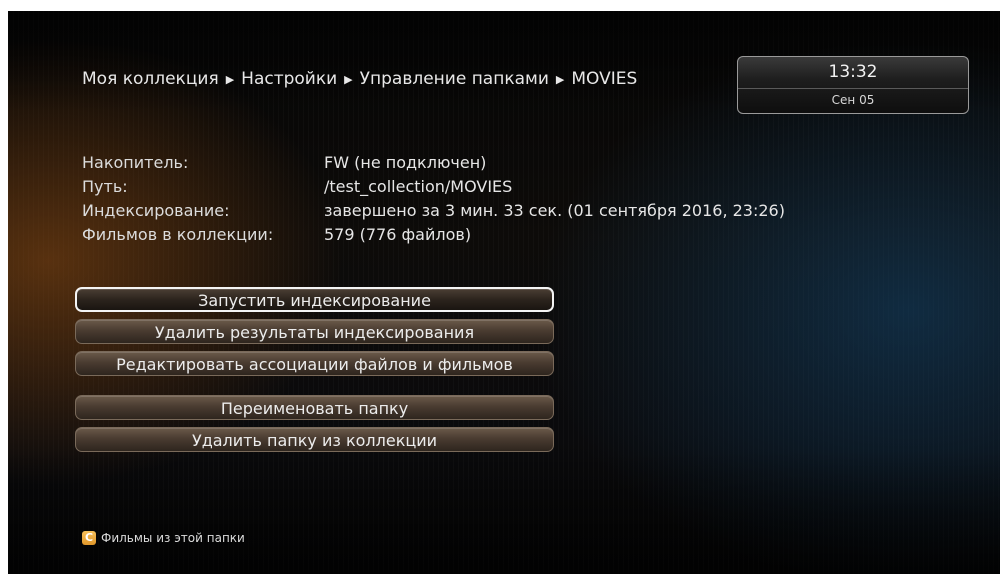  What do you see at coordinates (135, 162) in the screenshot?
I see `info-label: Накопитель:` at bounding box center [135, 162].